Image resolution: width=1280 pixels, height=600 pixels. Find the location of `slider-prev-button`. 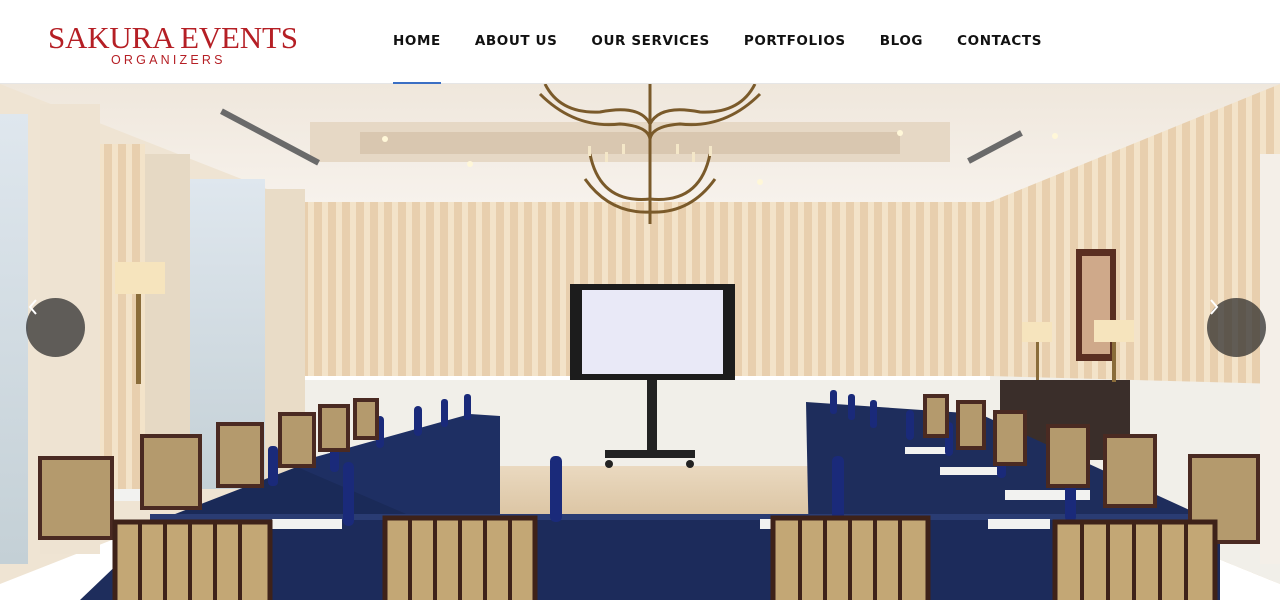

slider-prev-button is located at coordinates (55, 327).